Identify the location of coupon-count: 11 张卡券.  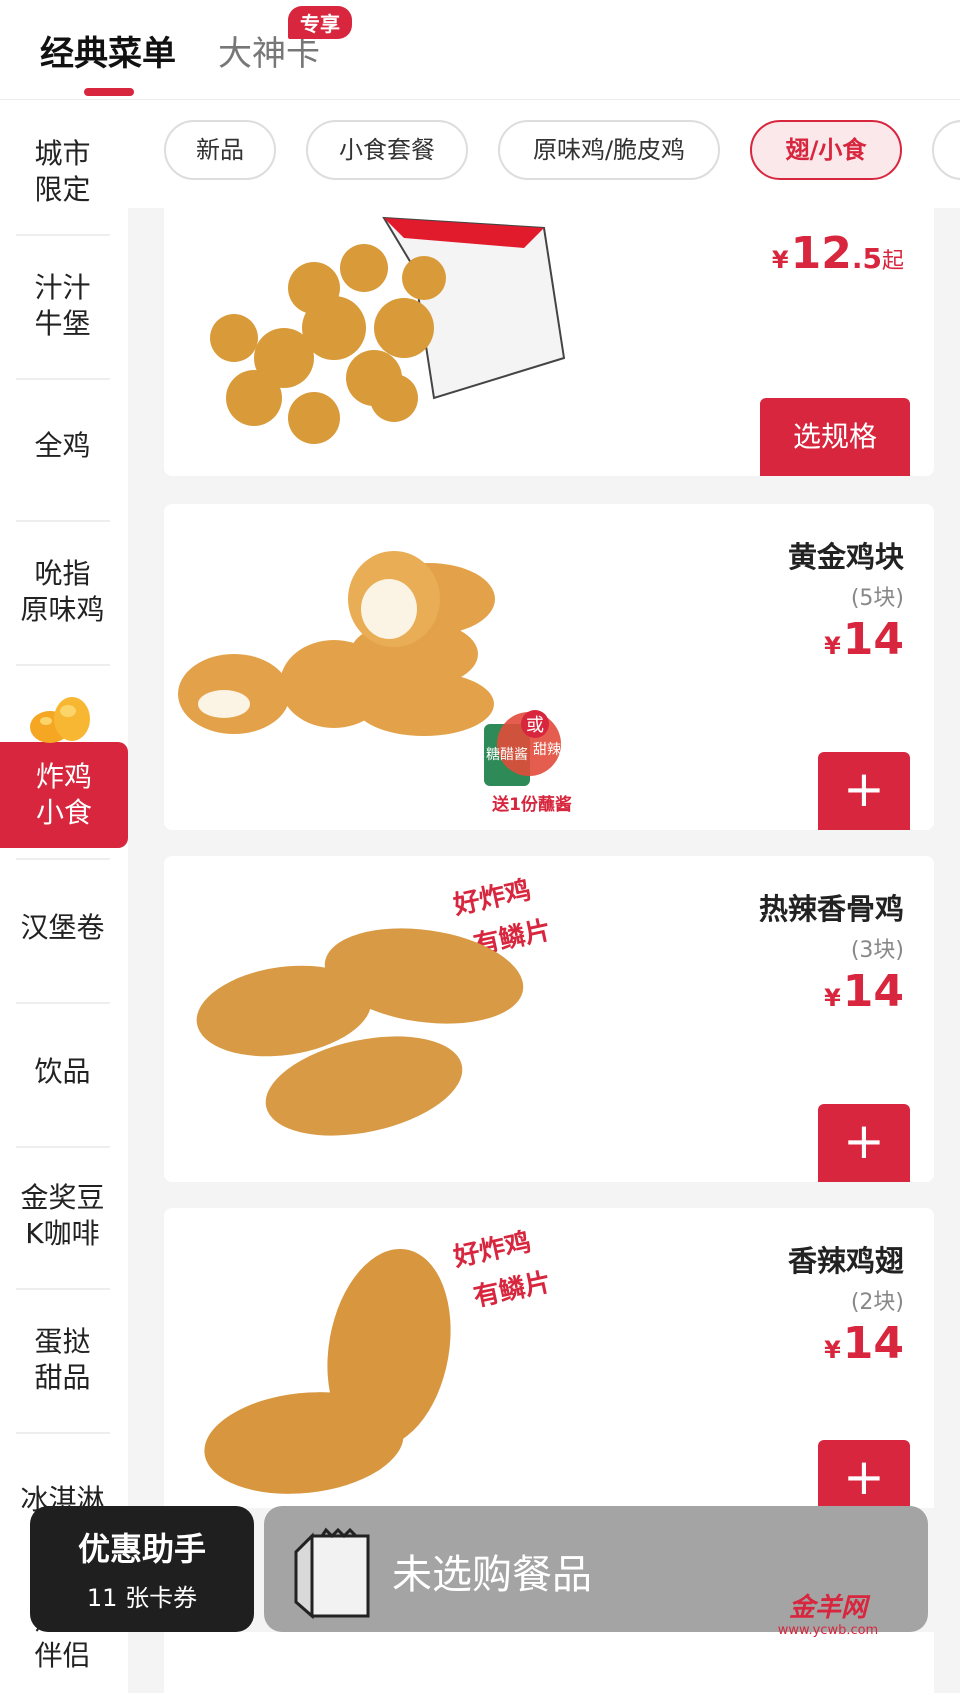
(142, 1598).